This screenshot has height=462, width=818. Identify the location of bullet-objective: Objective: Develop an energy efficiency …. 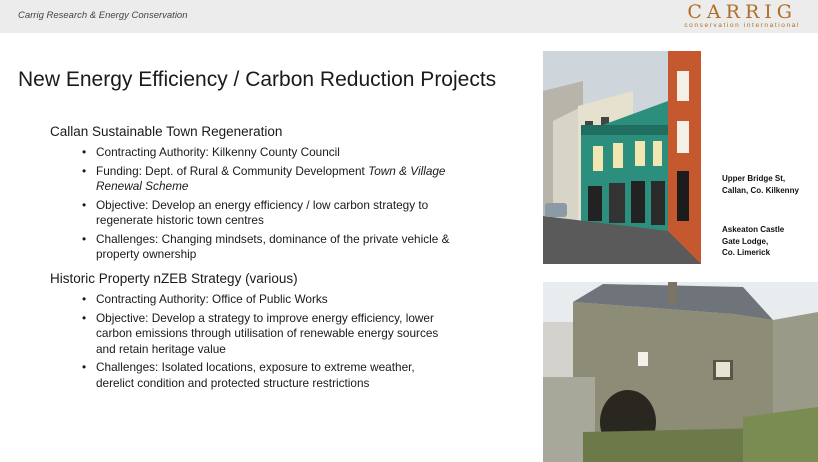
(265, 213).